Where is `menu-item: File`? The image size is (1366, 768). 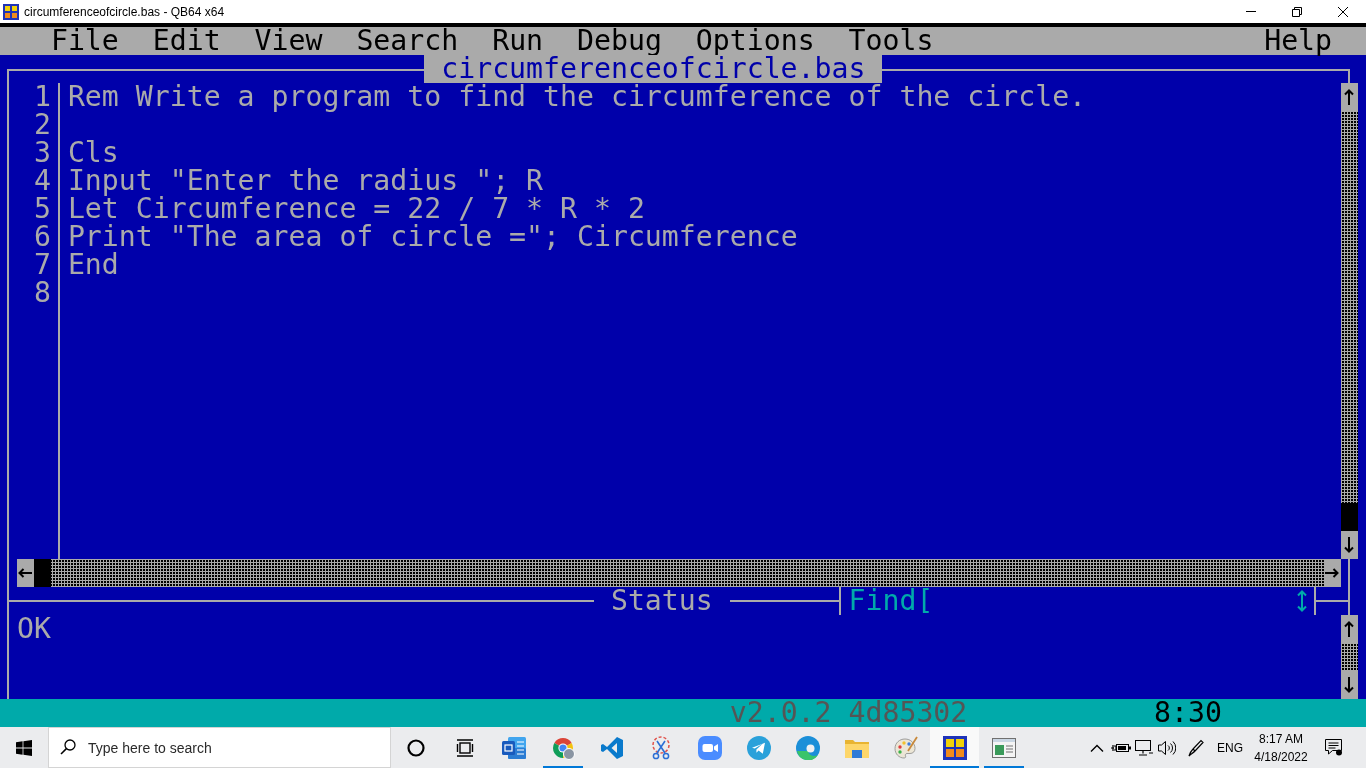 menu-item: File is located at coordinates (84, 41).